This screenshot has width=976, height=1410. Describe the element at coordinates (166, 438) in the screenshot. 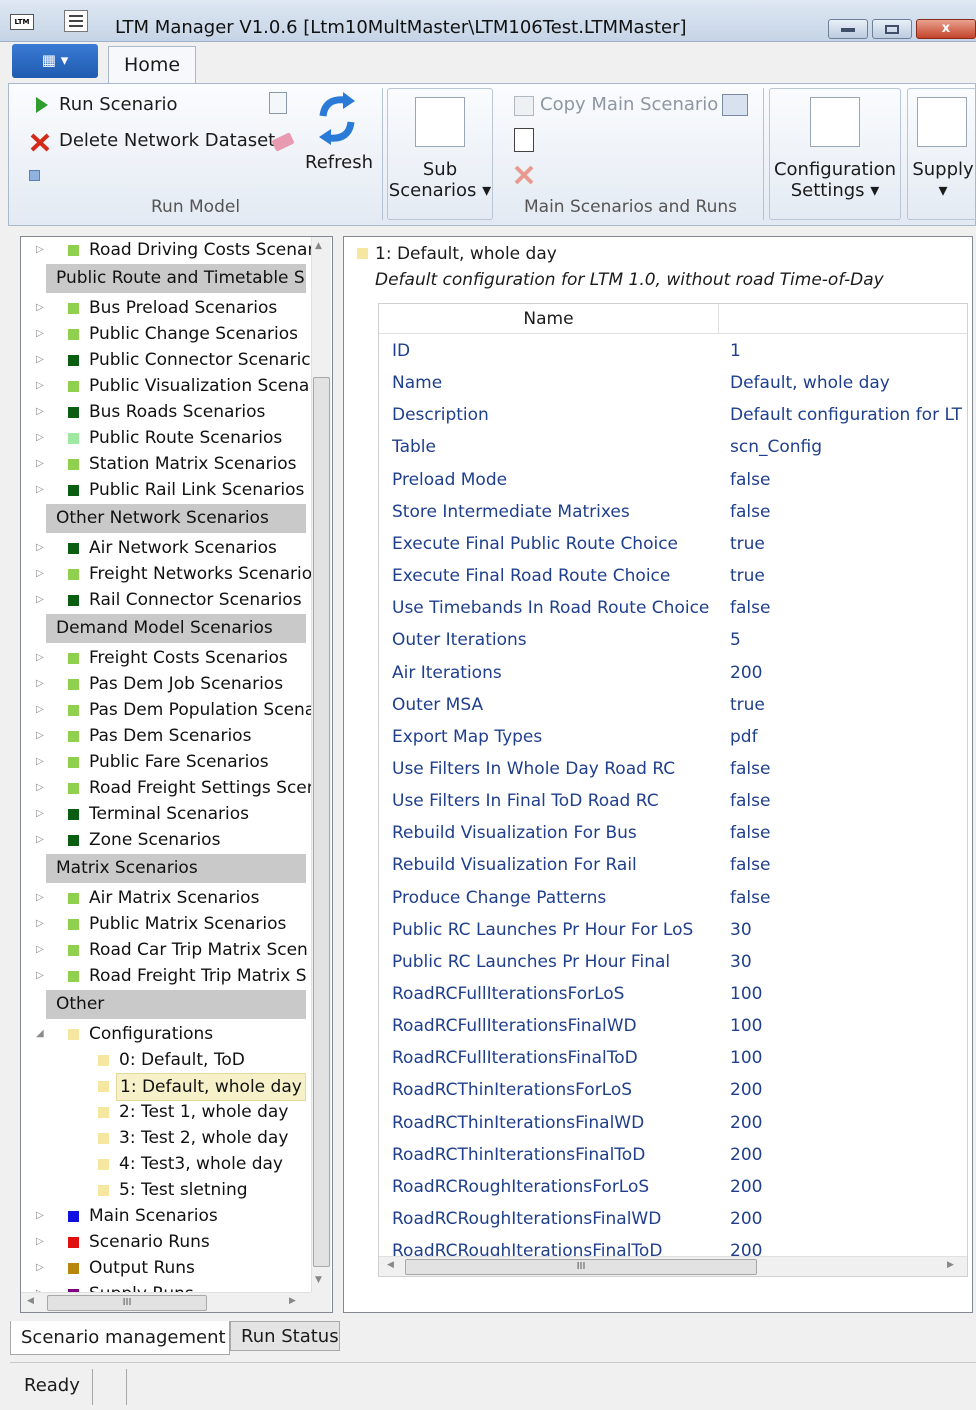

I see `tree-item: ▷ Public Route Scenarios` at that location.